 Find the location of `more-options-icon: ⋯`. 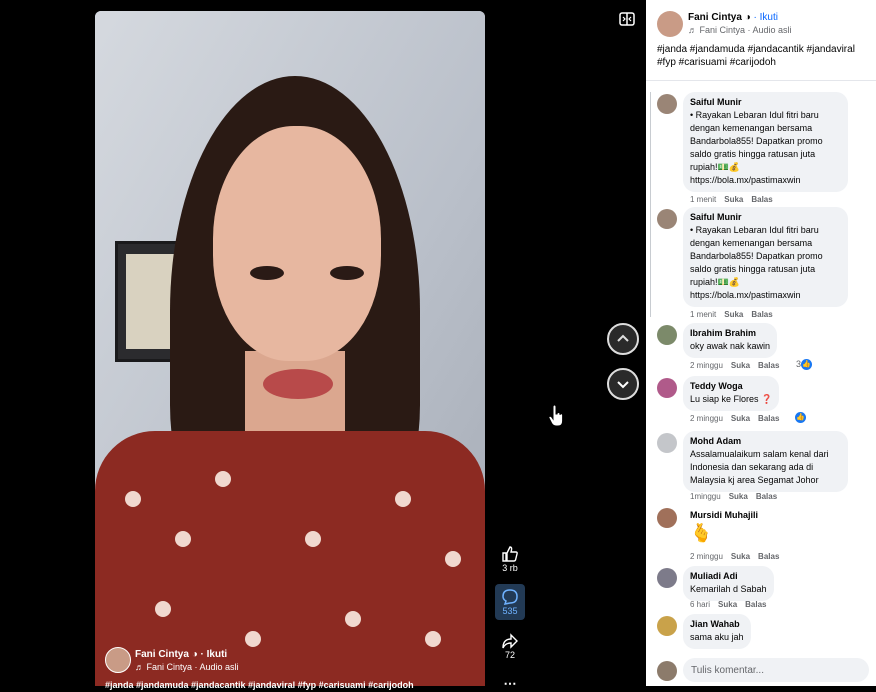

more-options-icon: ⋯ is located at coordinates (510, 684).